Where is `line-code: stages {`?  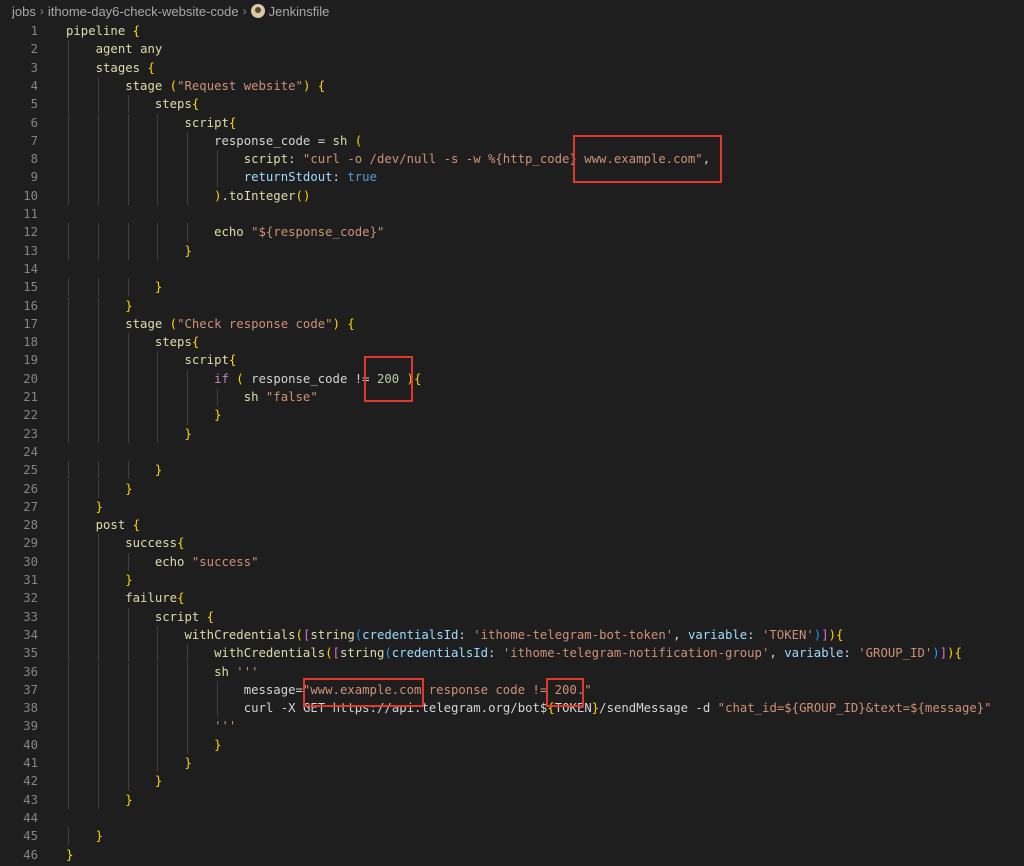 line-code: stages { is located at coordinates (125, 67).